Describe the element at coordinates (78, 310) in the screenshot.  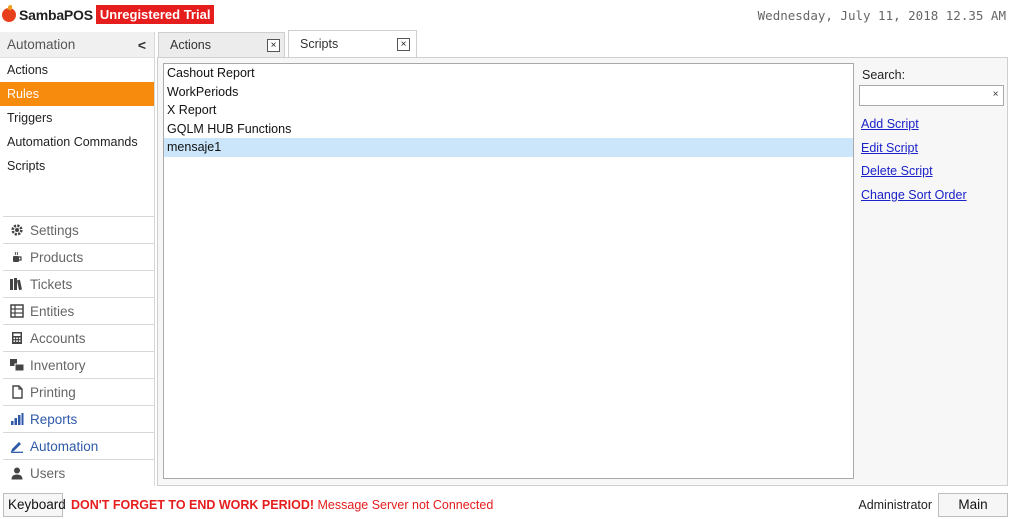
I see `category-entities: Entities` at that location.